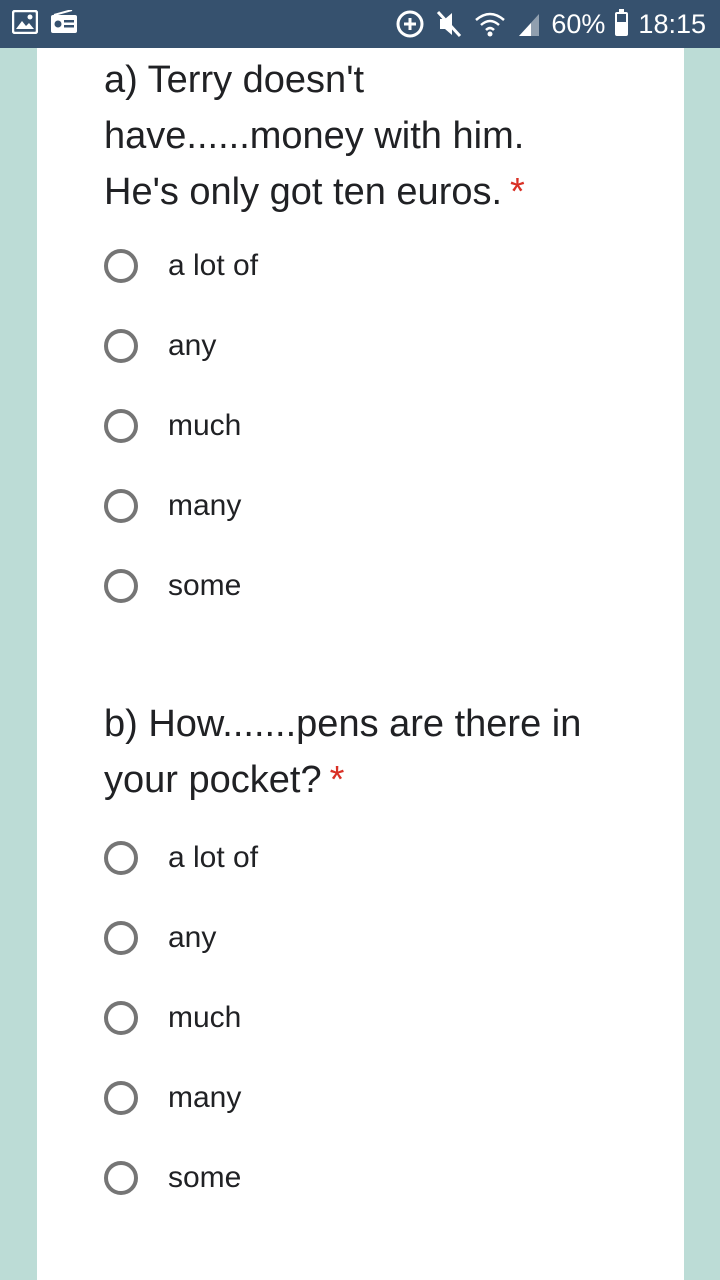 The width and height of the screenshot is (720, 1280). I want to click on wifi-icon, so click(490, 24).